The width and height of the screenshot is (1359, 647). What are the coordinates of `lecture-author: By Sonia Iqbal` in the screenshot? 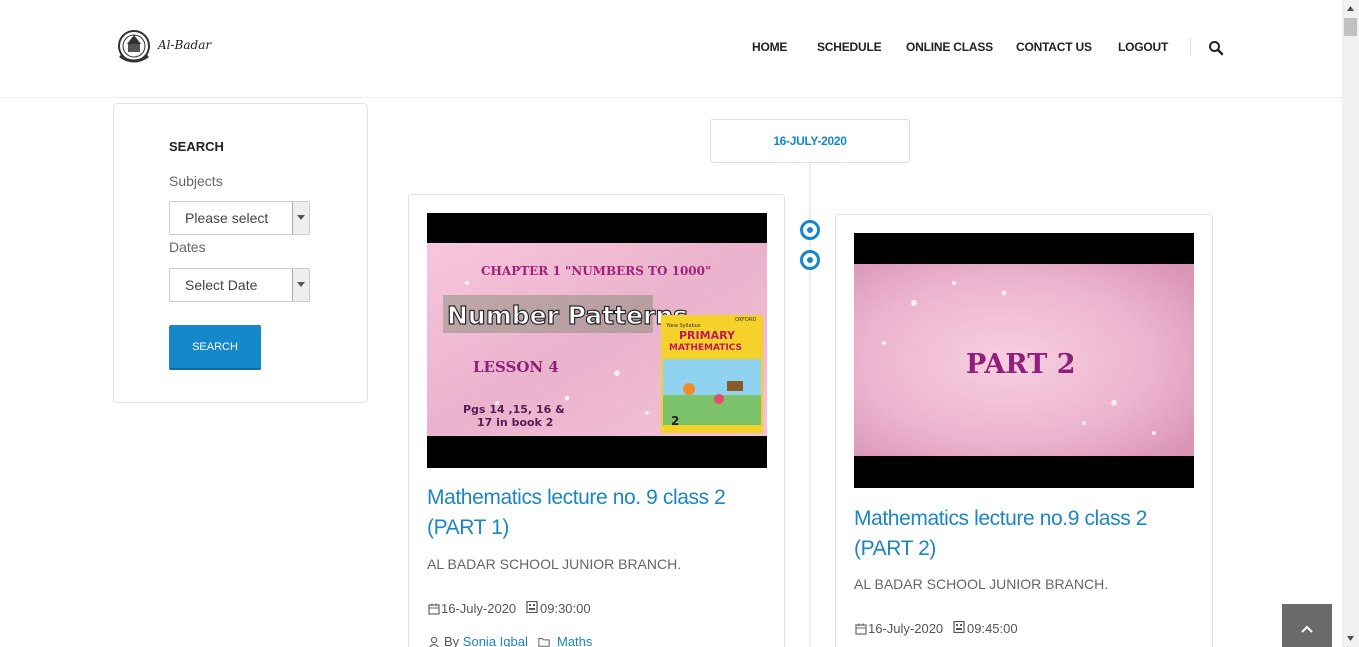 It's located at (486, 640).